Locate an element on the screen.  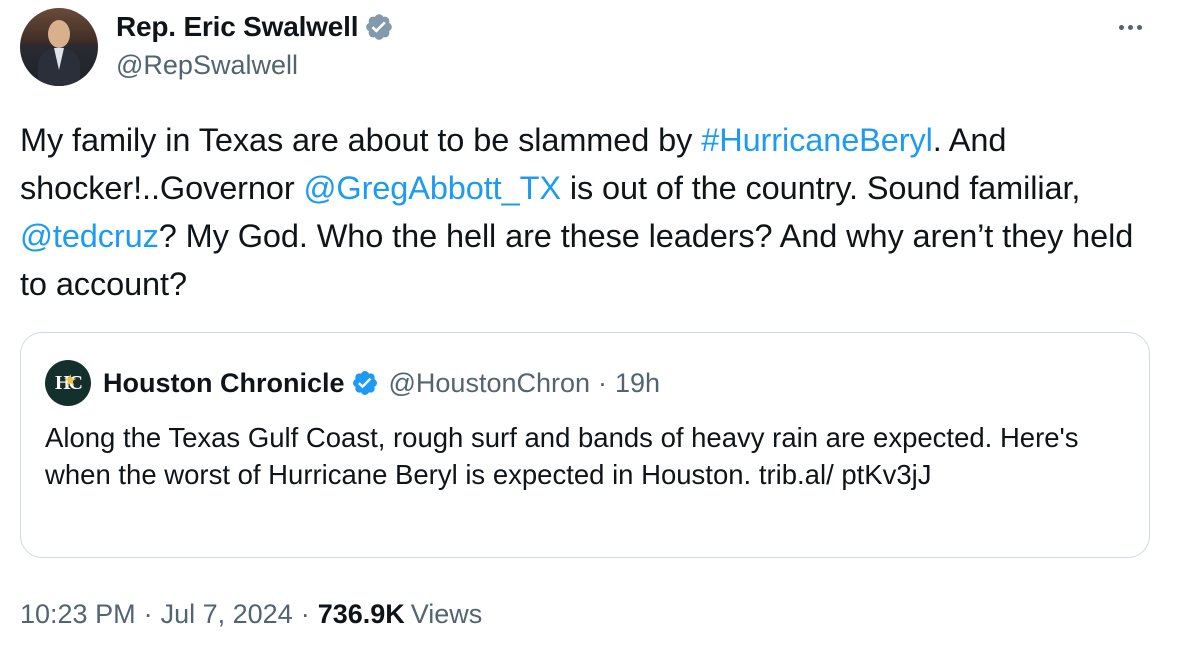
quoted-author-handle: @HoustonChron is located at coordinates (490, 383).